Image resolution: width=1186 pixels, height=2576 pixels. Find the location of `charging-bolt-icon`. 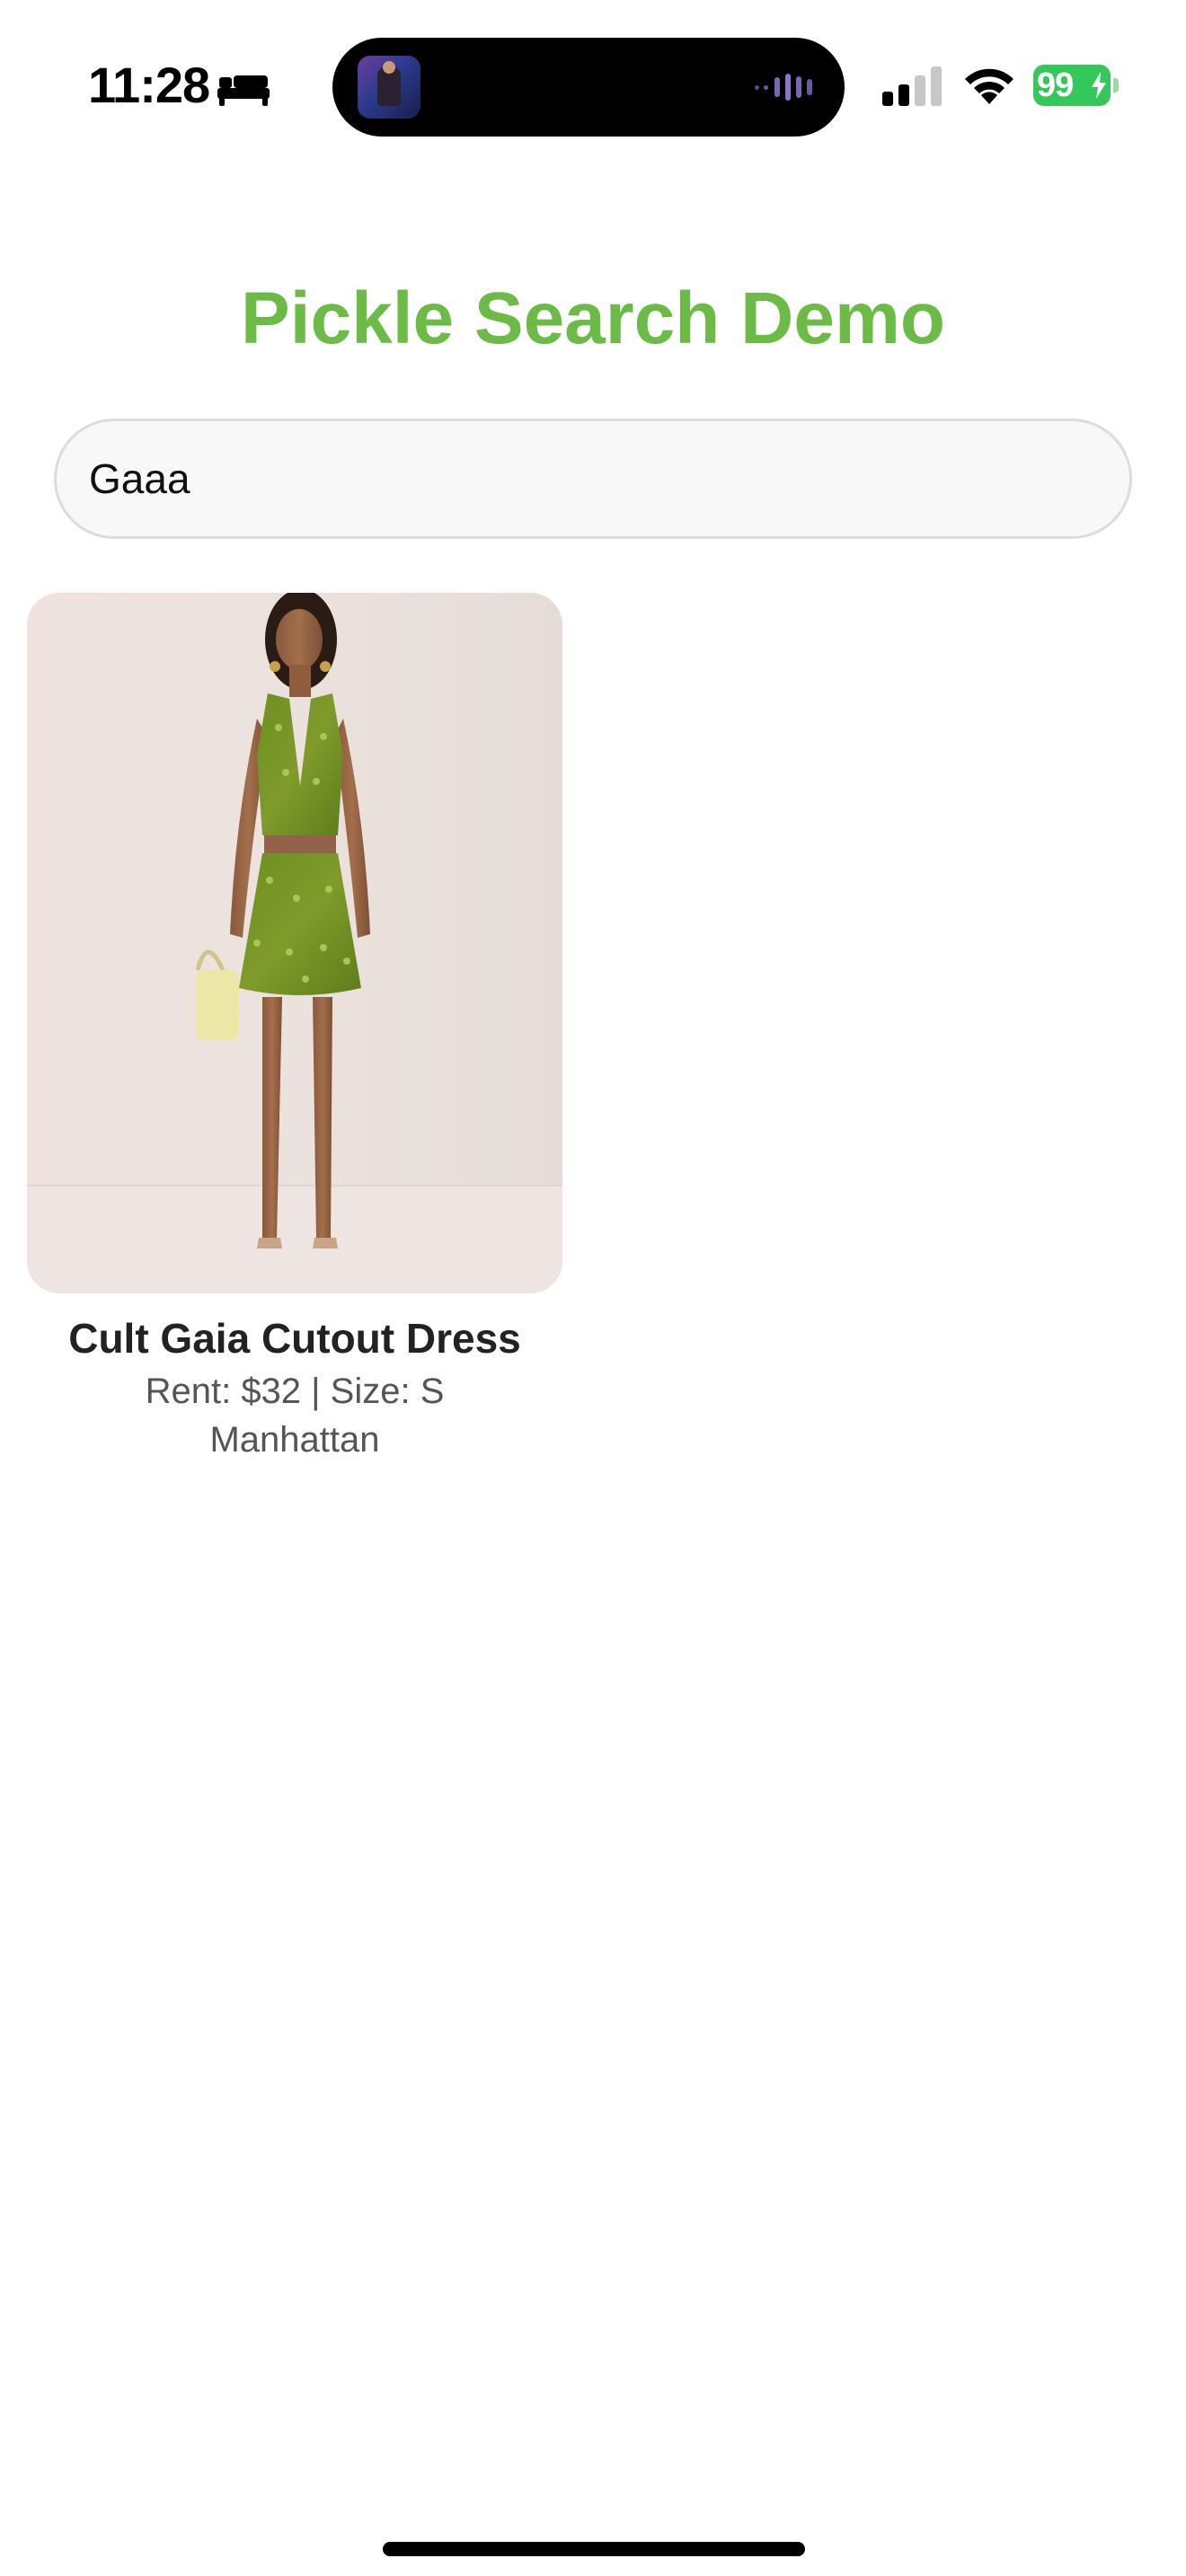

charging-bolt-icon is located at coordinates (1099, 85).